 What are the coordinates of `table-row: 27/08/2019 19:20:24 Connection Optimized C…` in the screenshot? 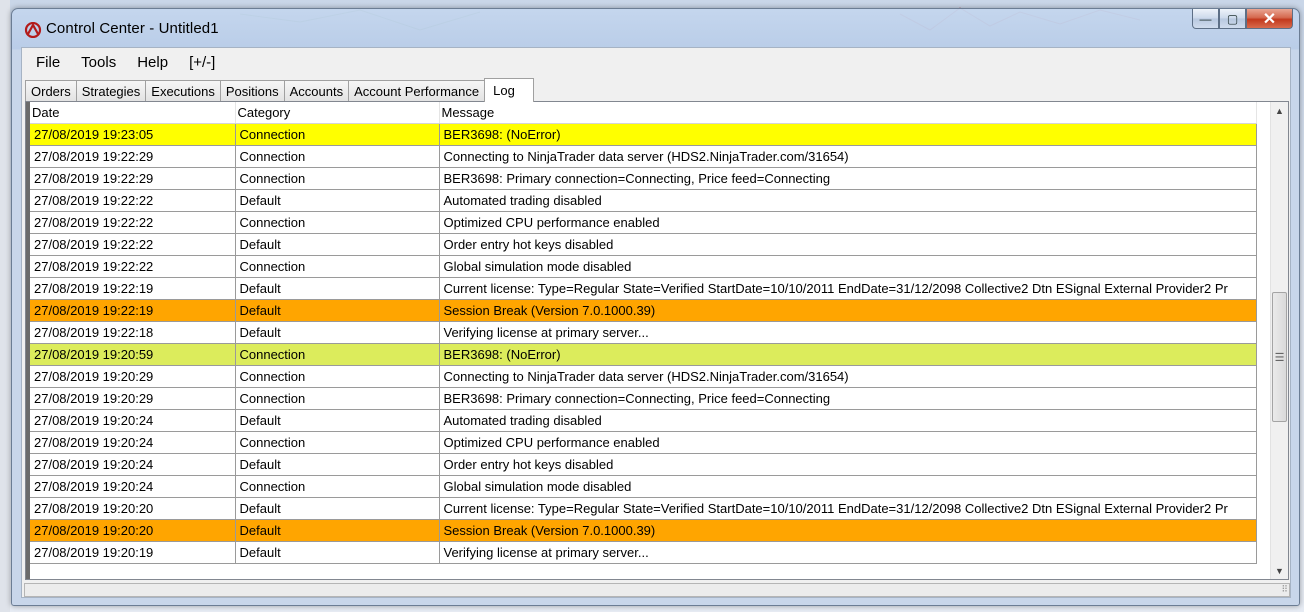 It's located at (643, 442).